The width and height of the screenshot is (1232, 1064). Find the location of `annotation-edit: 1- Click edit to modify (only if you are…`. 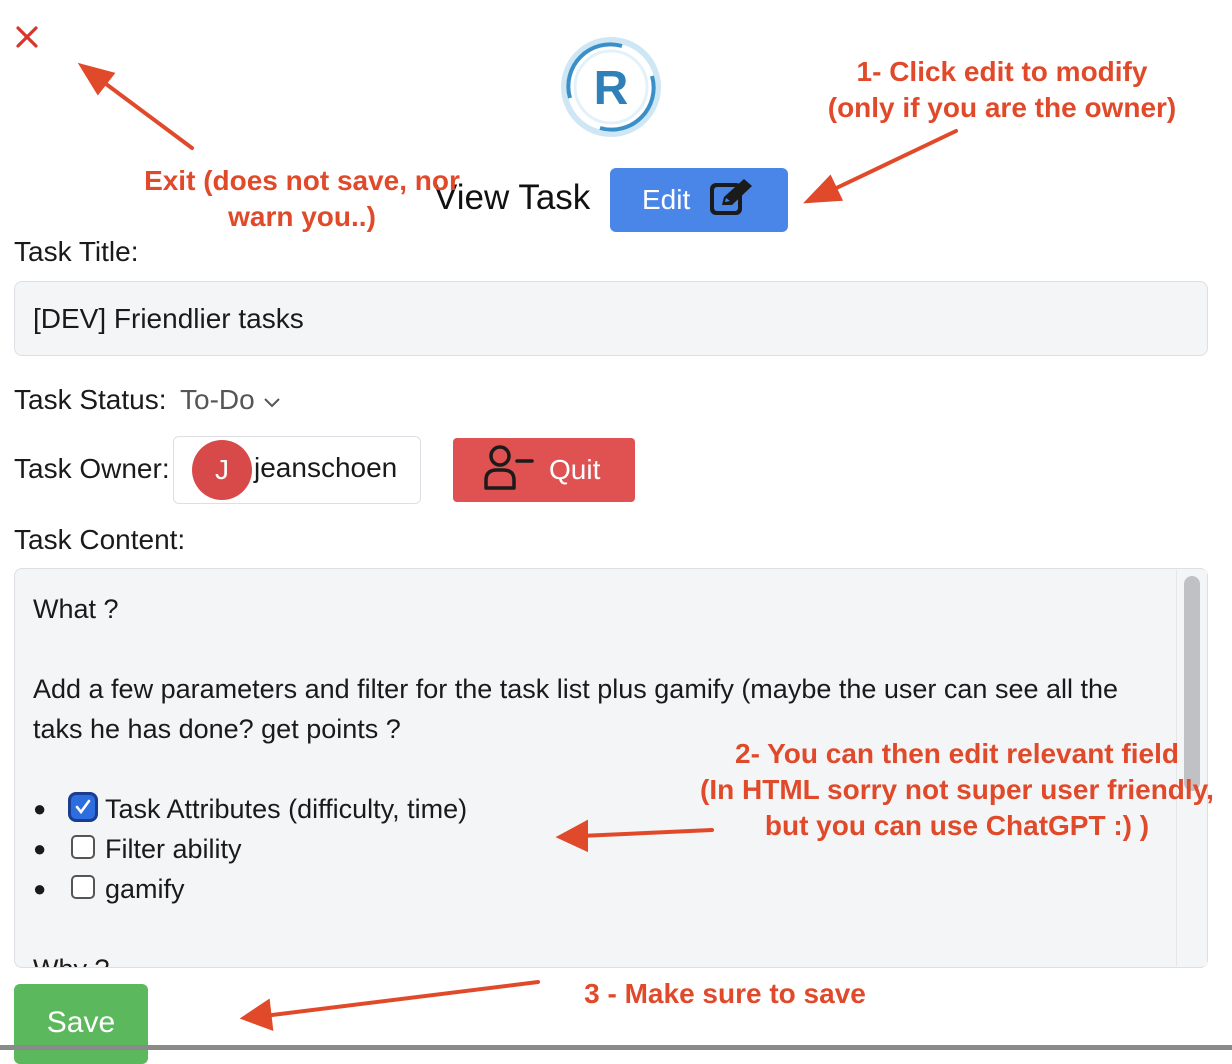

annotation-edit: 1- Click edit to modify (only if you are… is located at coordinates (1002, 90).